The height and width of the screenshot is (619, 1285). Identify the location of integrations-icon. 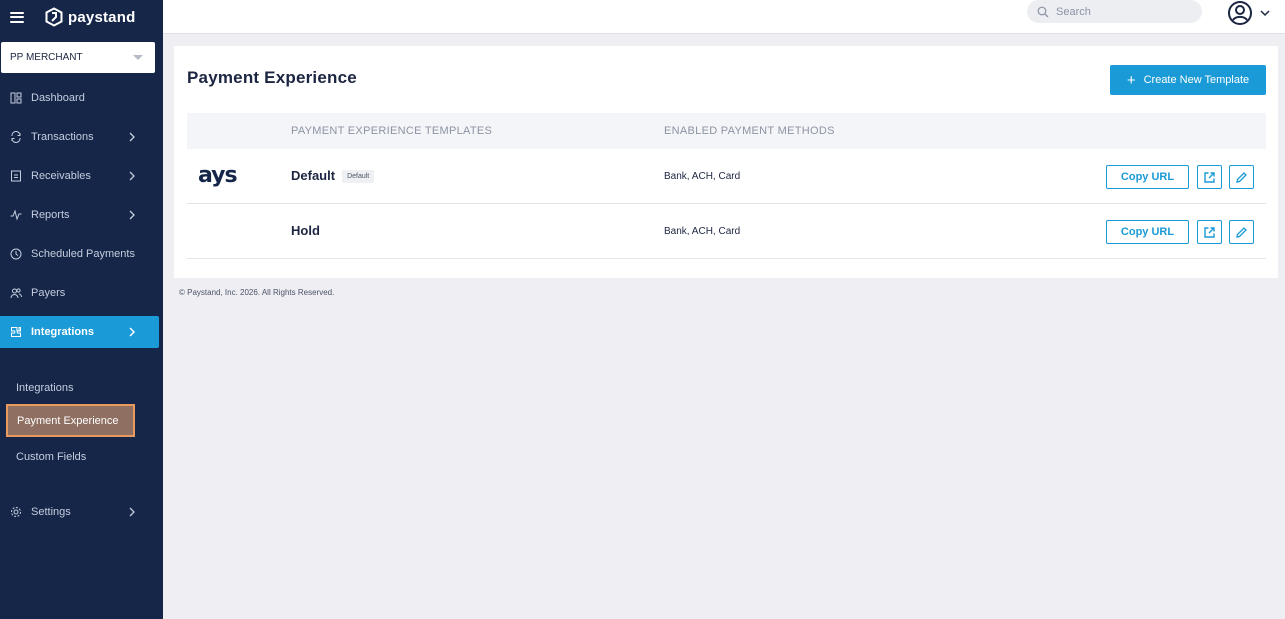
(16, 332).